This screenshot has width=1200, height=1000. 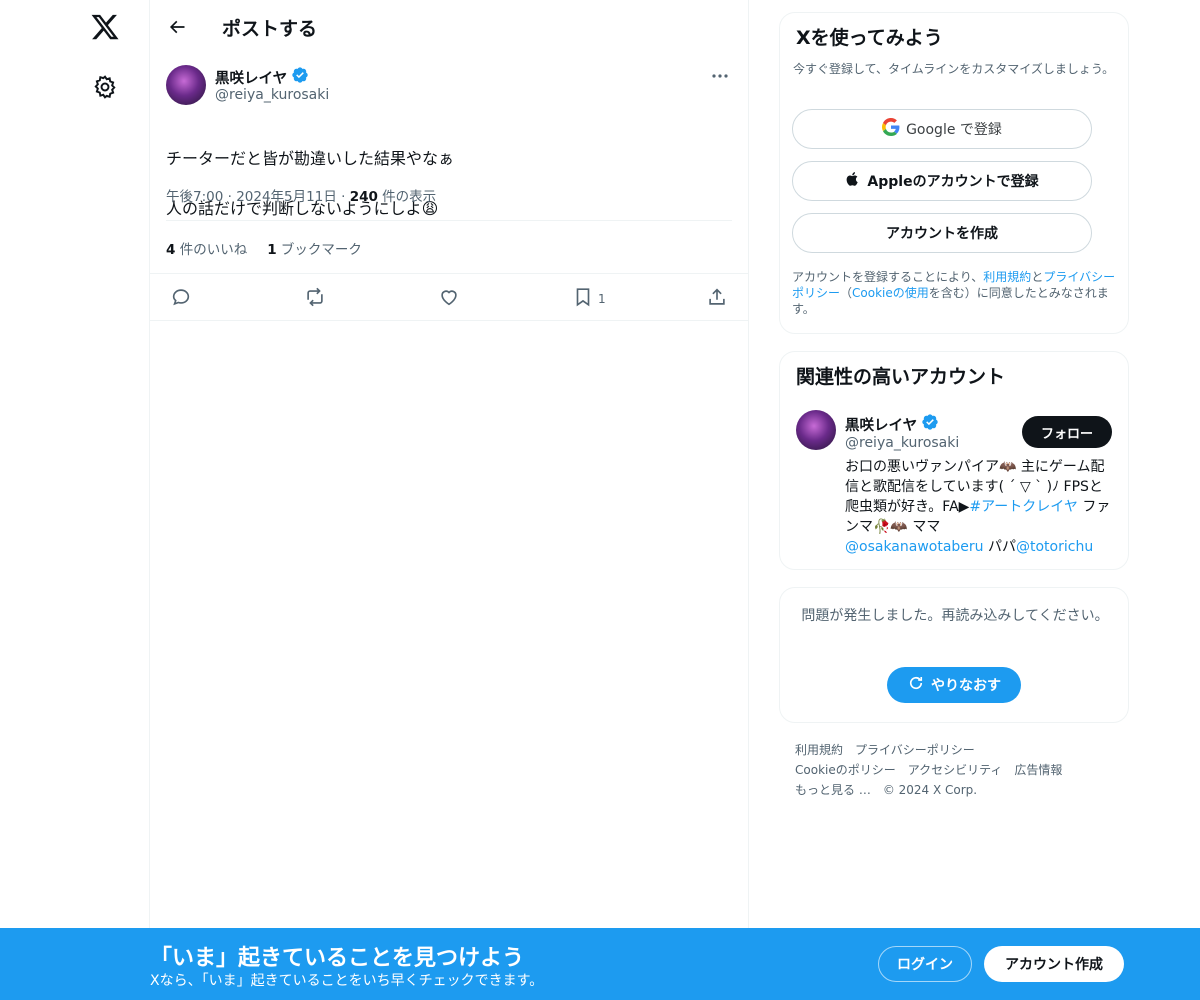 What do you see at coordinates (901, 377) in the screenshot?
I see `related-accounts-title: 関連性の高いアカウント` at bounding box center [901, 377].